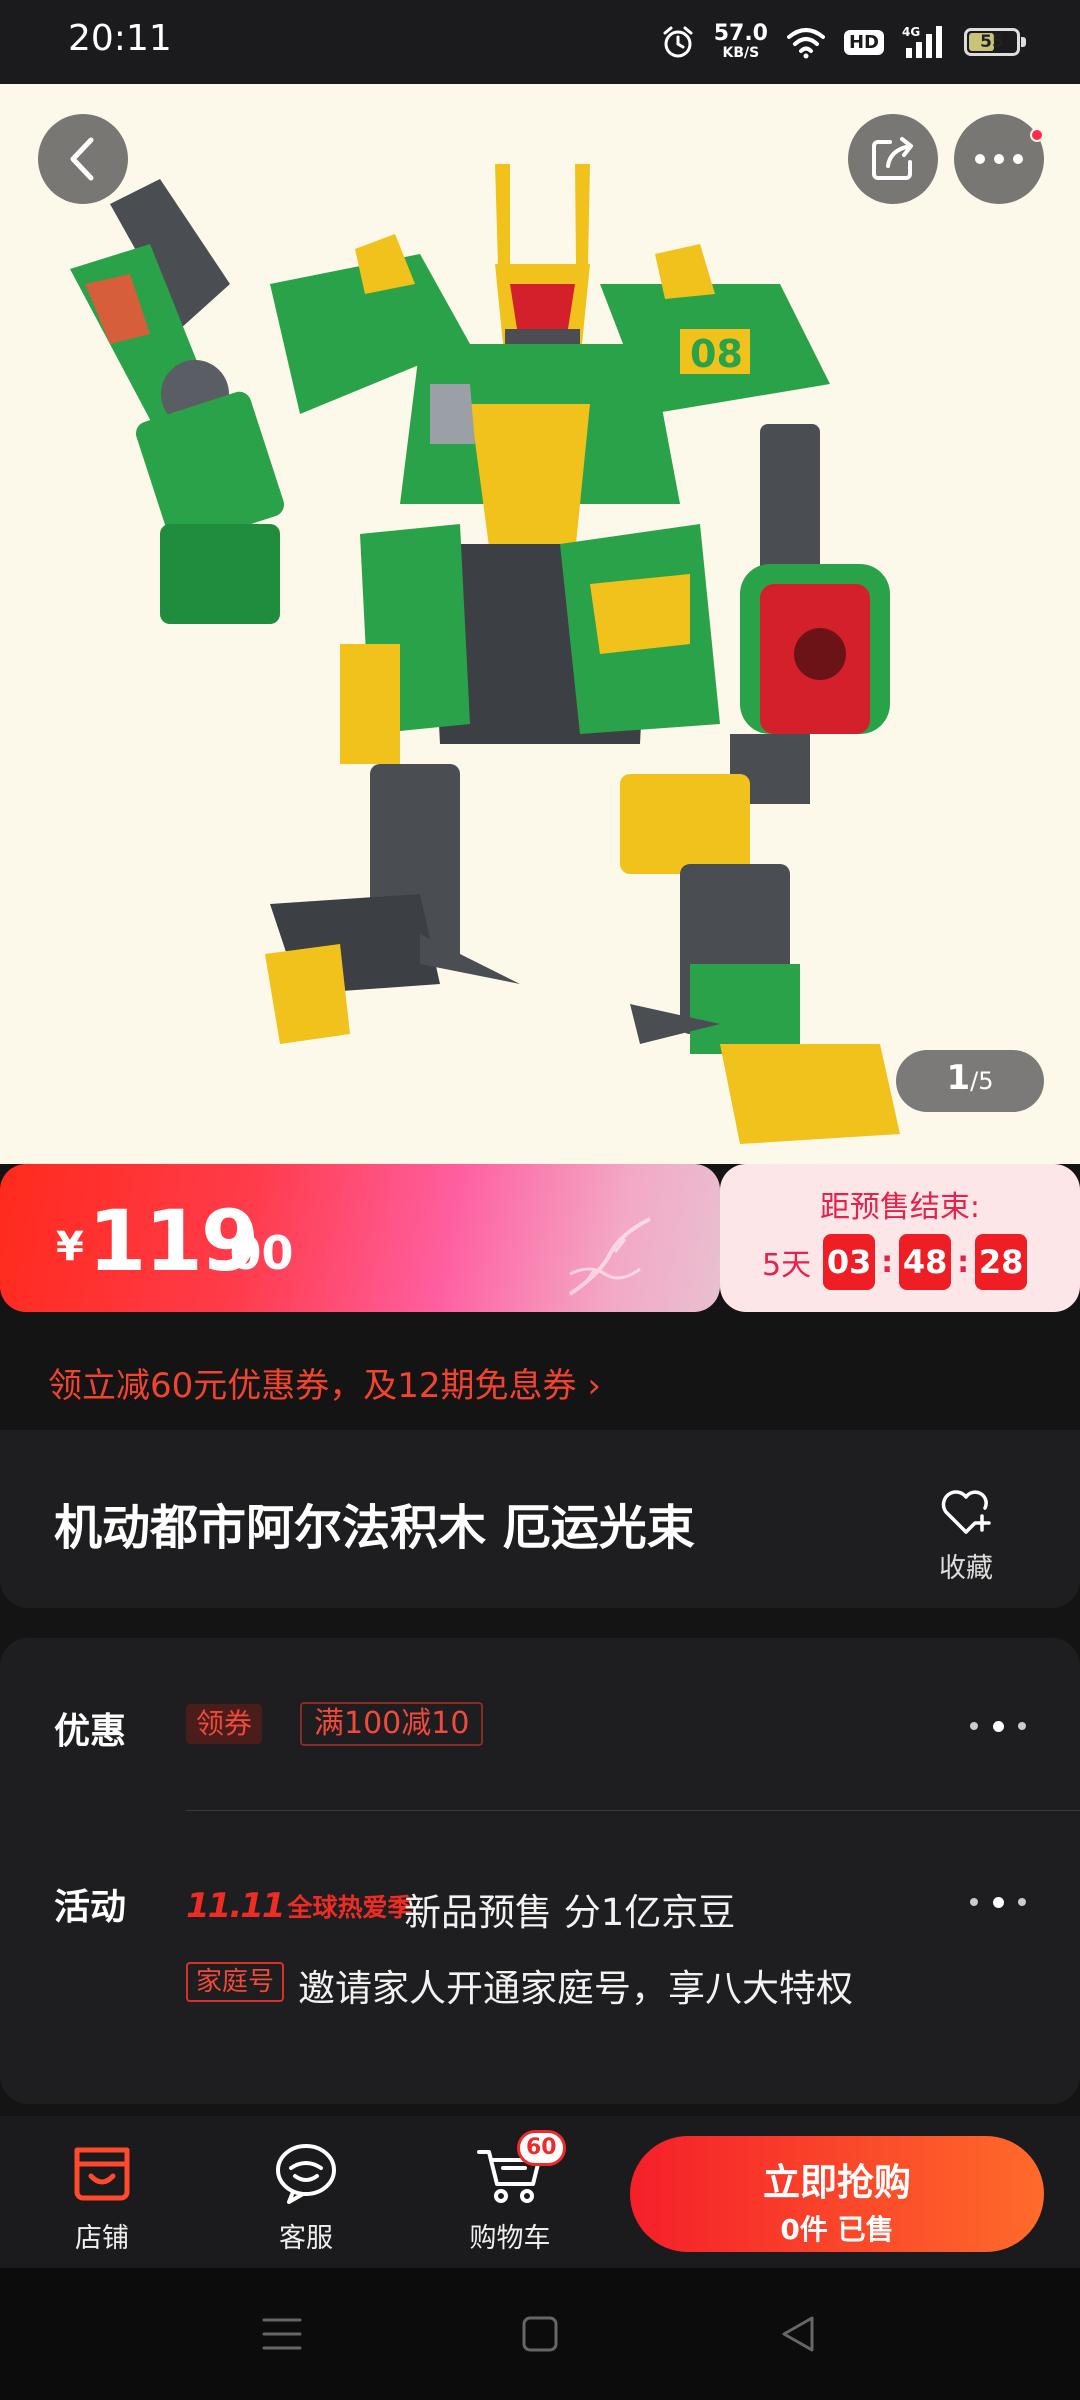 The height and width of the screenshot is (2400, 1080). Describe the element at coordinates (805, 43) in the screenshot. I see `wifi-icon` at that location.